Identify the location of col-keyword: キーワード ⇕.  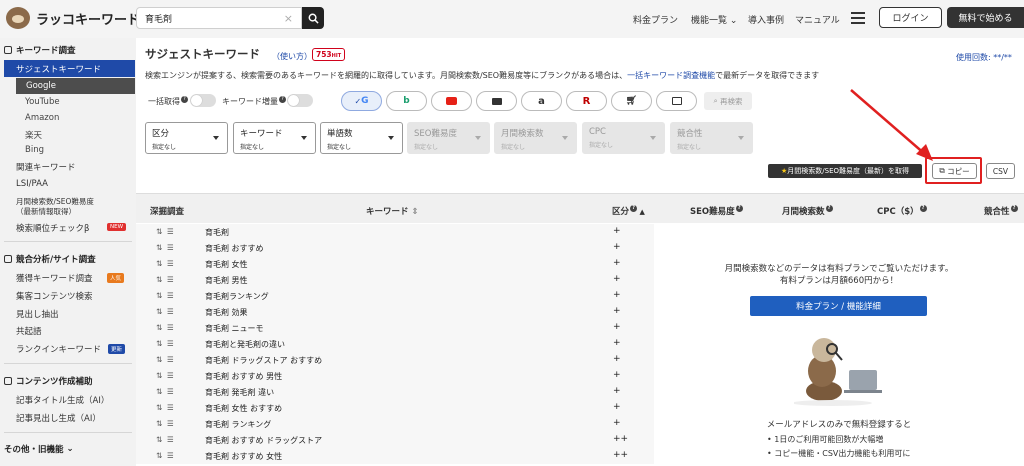
(392, 211).